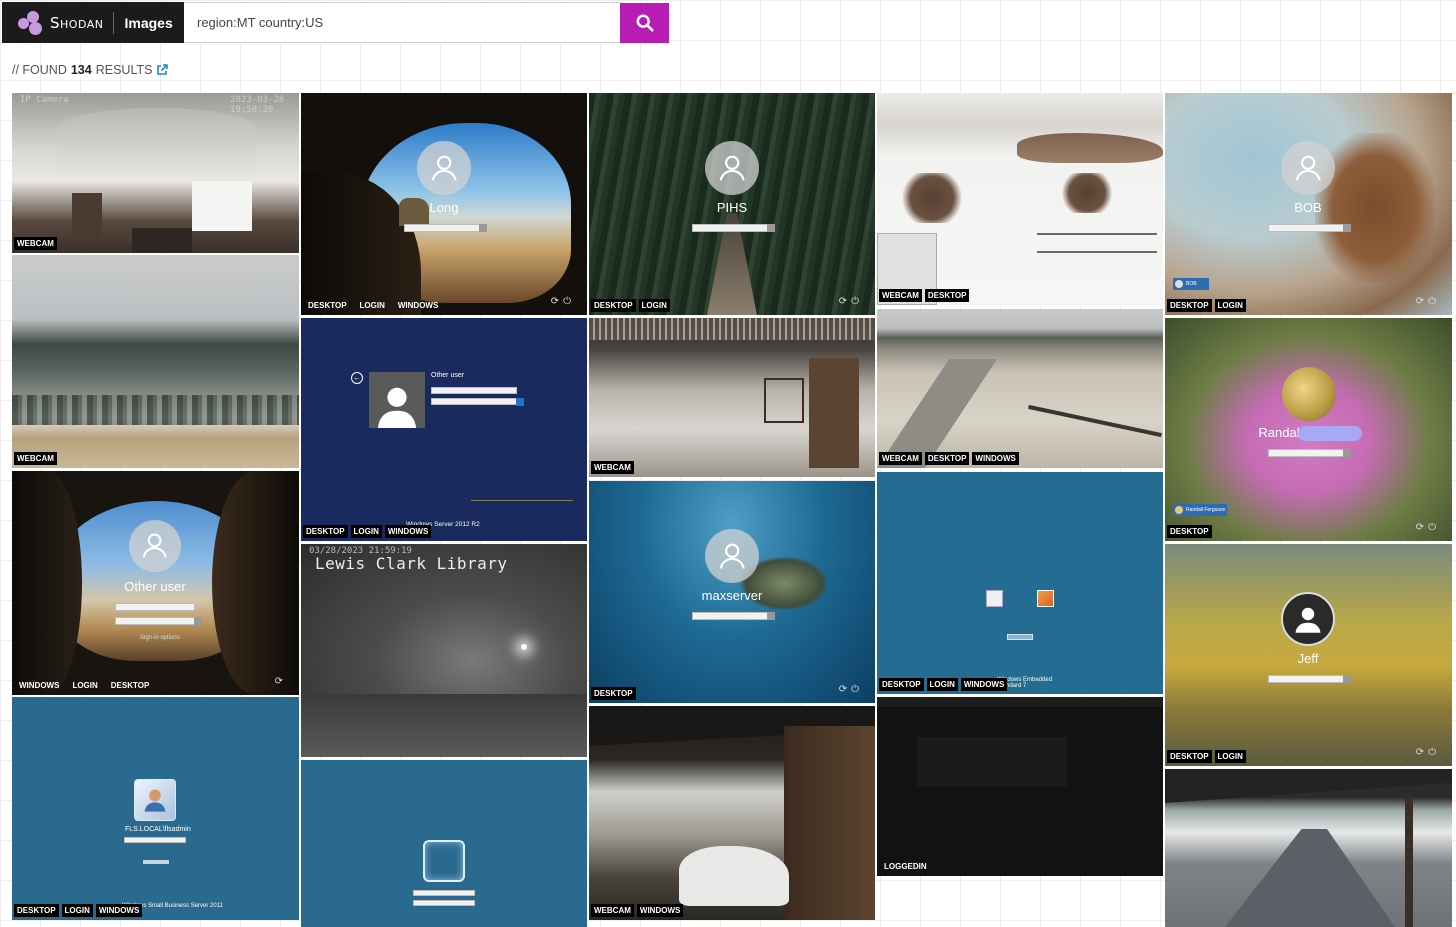 The width and height of the screenshot is (1456, 927). What do you see at coordinates (1308, 204) in the screenshot?
I see `result-tile: BOB BOB ⟳⏻ DESKTOP LOGIN` at bounding box center [1308, 204].